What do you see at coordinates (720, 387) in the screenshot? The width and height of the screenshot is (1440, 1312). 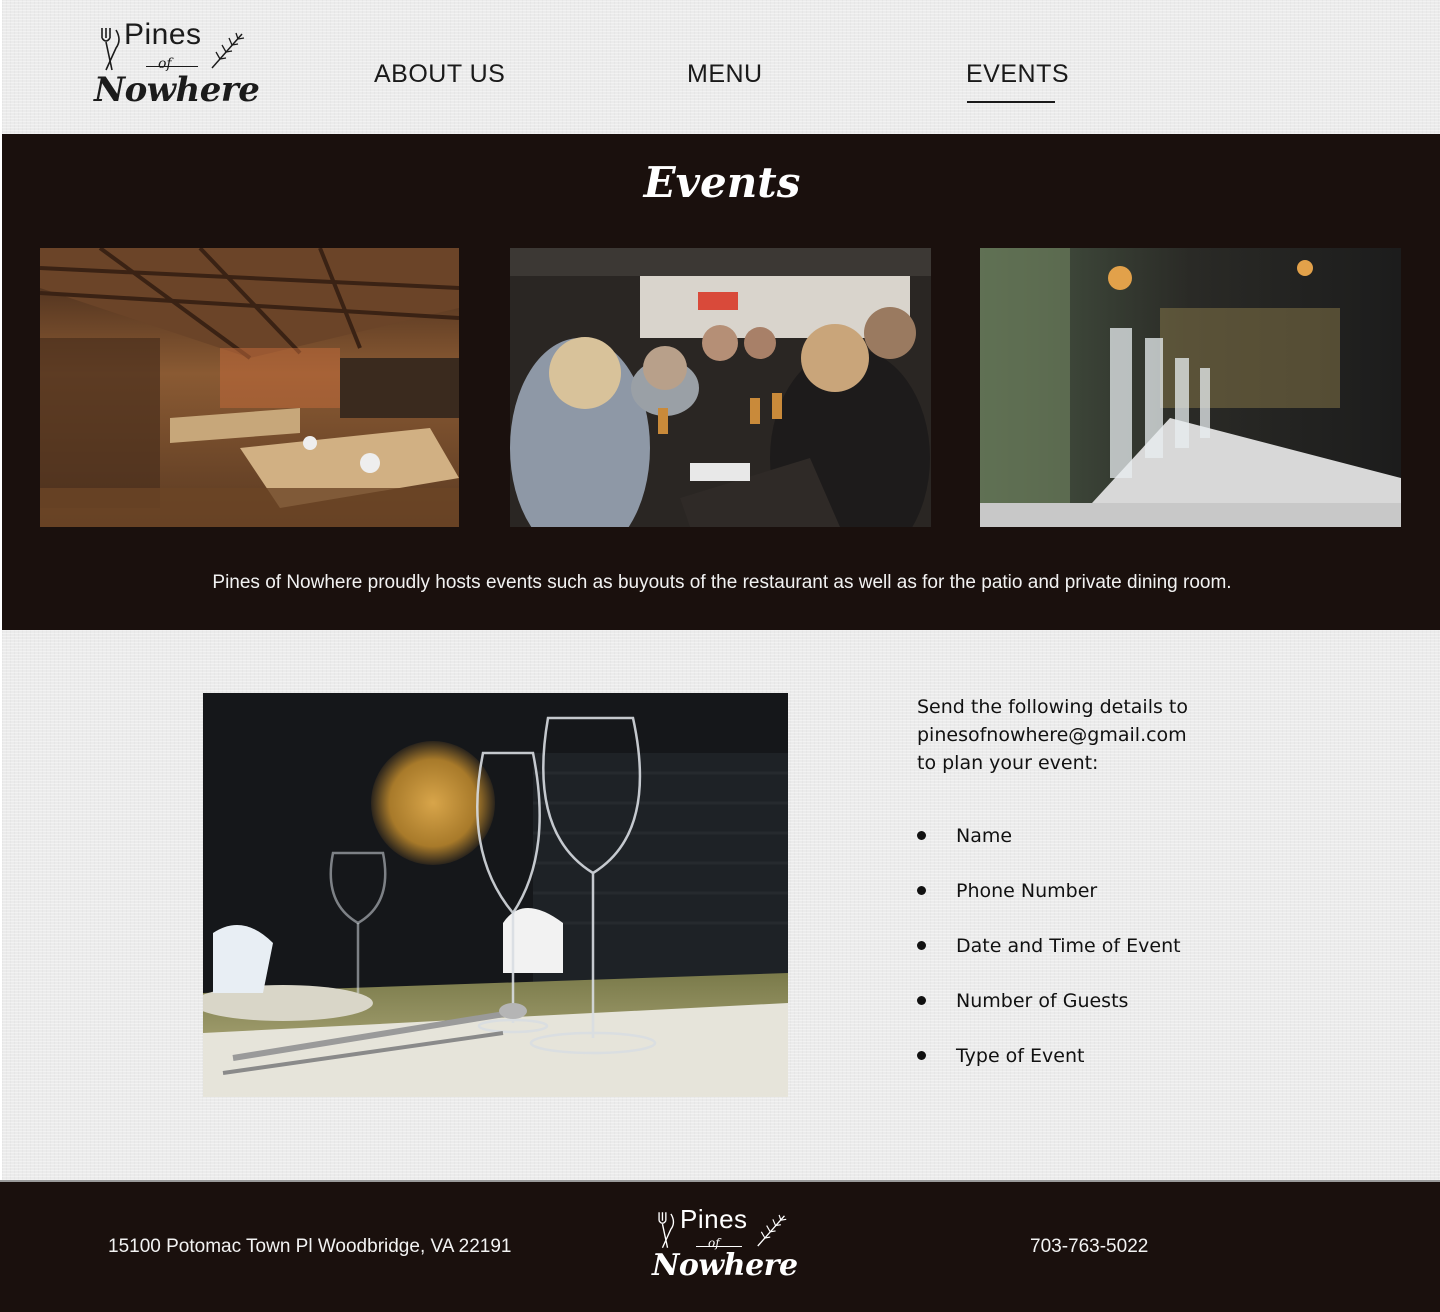 I see `patio-dinner-guests-photo` at bounding box center [720, 387].